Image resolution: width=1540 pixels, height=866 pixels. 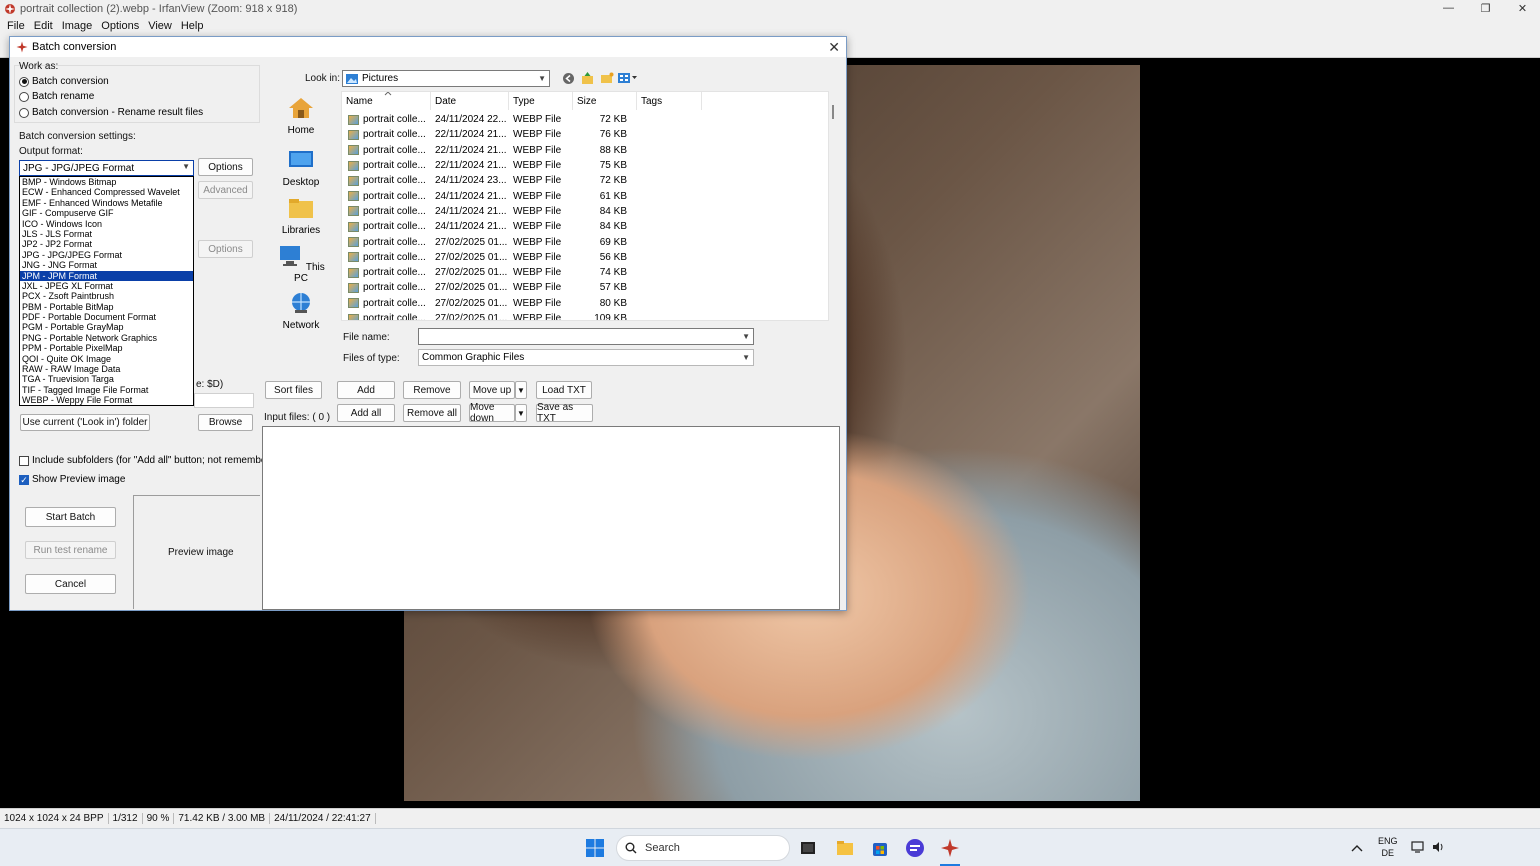 What do you see at coordinates (301, 216) in the screenshot?
I see `place-libraries: Libraries` at bounding box center [301, 216].